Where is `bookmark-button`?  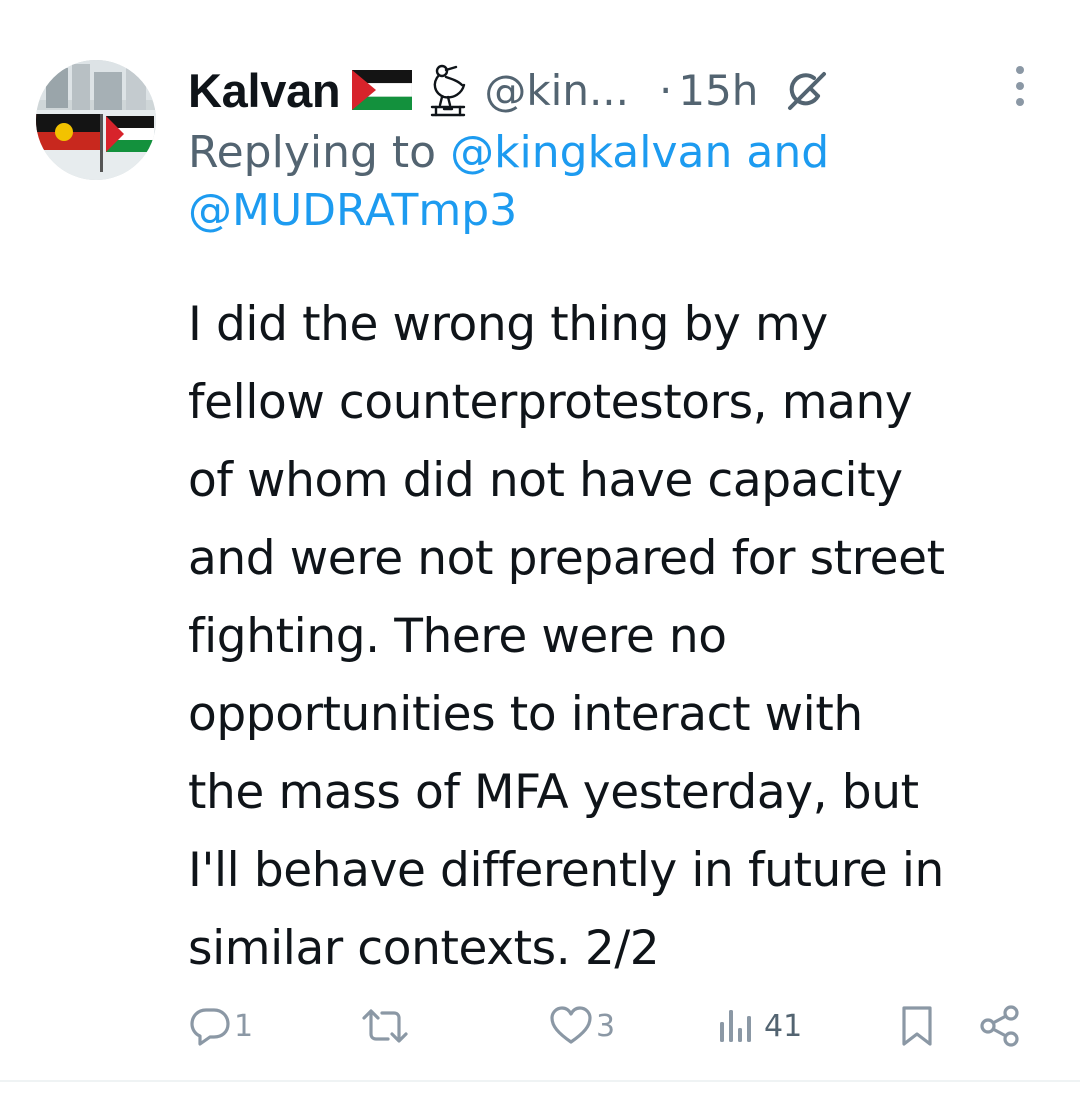 bookmark-button is located at coordinates (917, 1026).